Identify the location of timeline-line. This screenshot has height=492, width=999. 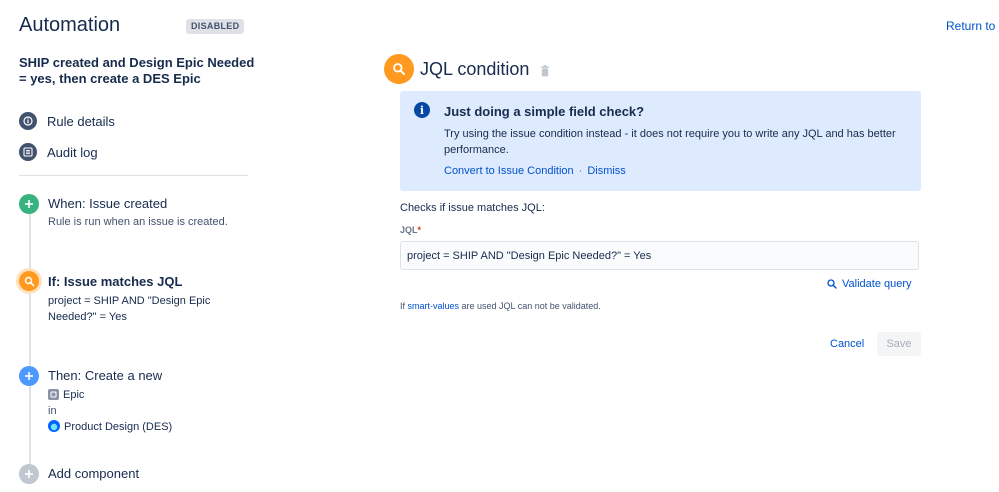
(30, 339).